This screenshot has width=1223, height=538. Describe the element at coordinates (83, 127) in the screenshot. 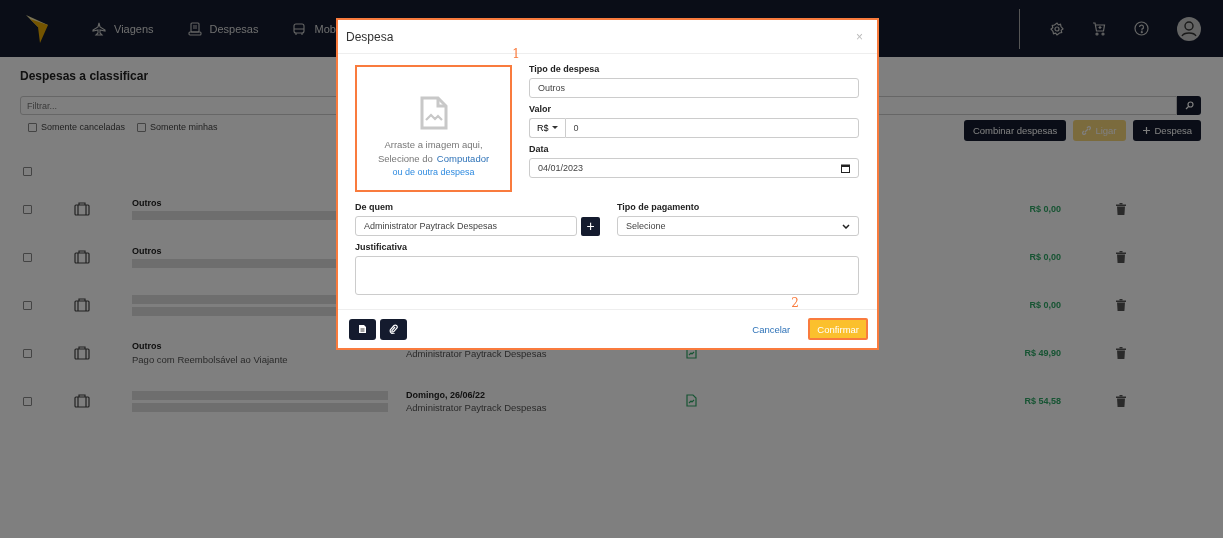

I see `checkbox-label: Somente canceladas` at that location.